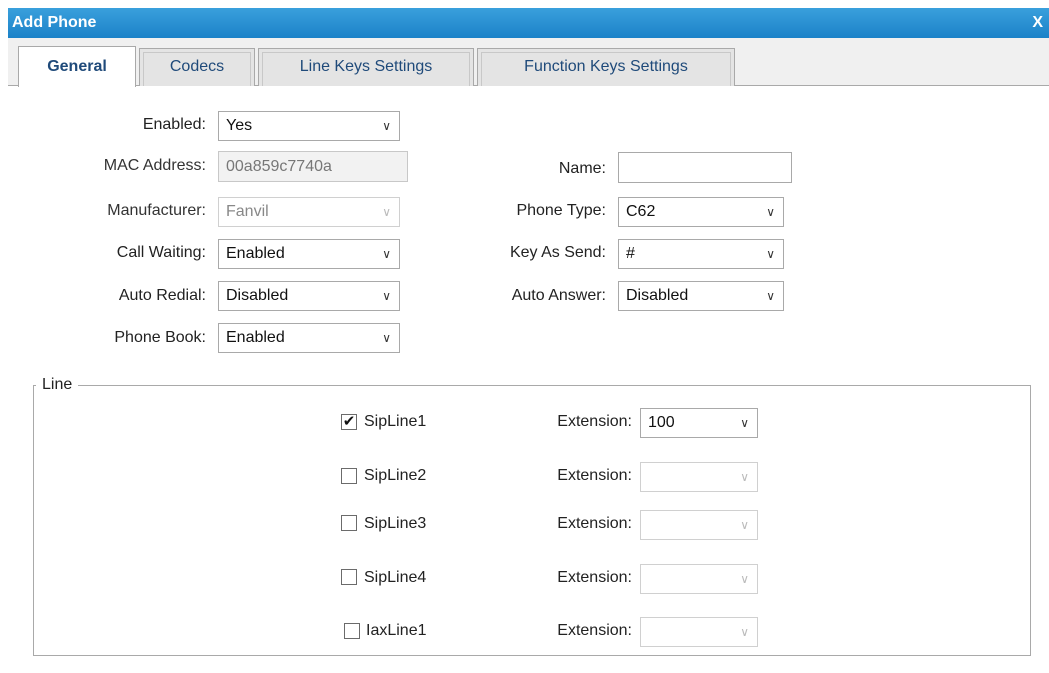  I want to click on sipline4-extension-select: ∨, so click(699, 579).